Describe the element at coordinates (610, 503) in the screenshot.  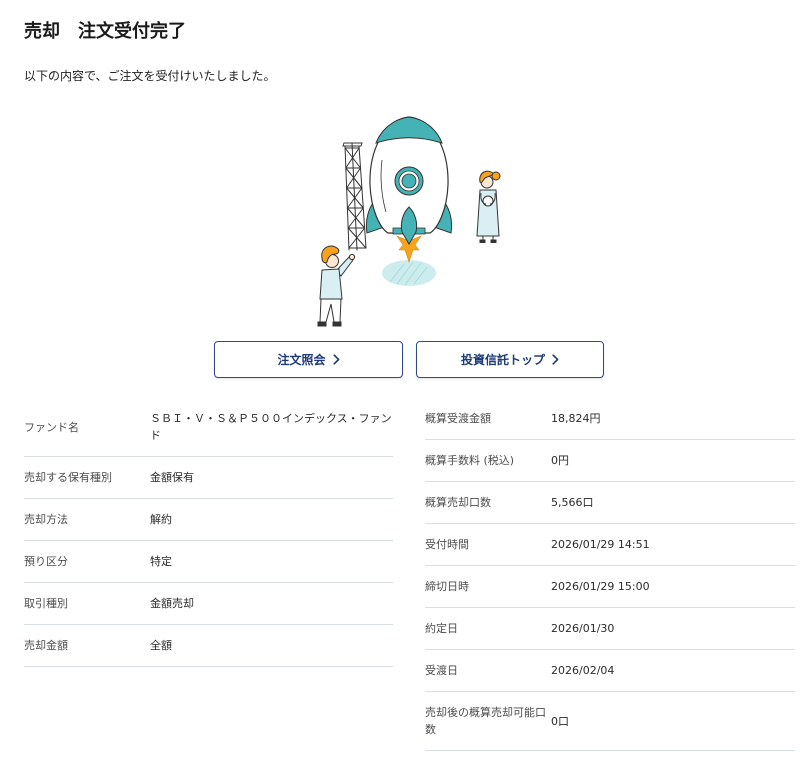
I see `settlement-row-estimated-units: 概算売却口数 5,566口` at that location.